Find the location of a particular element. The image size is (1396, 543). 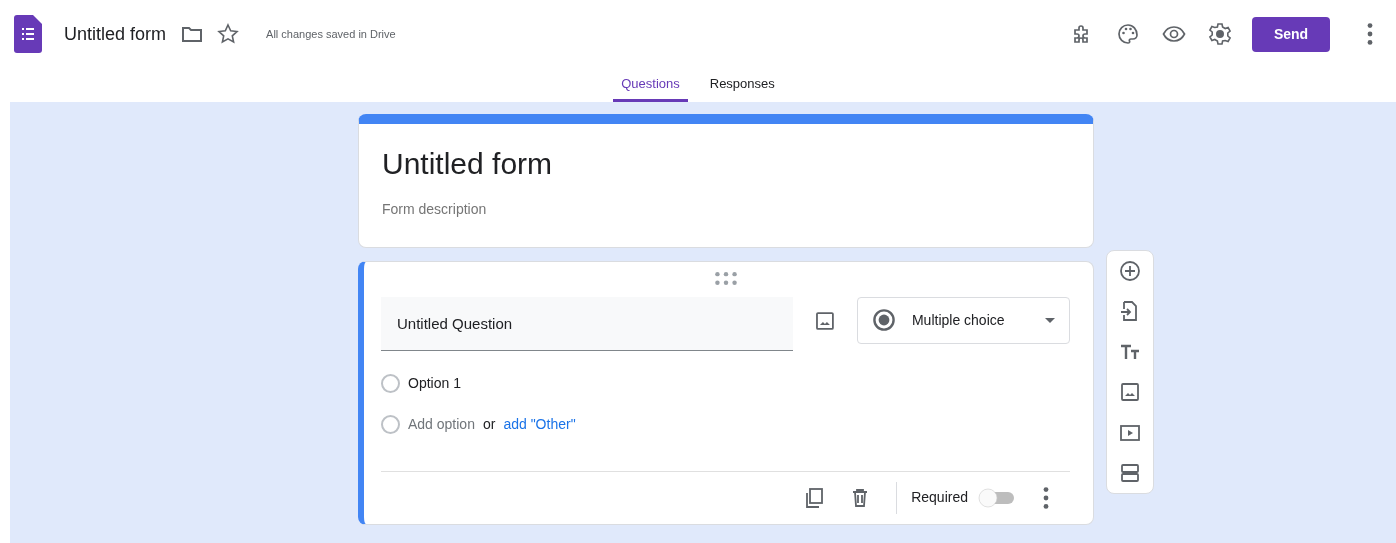

save-status: All changes saved in Drive is located at coordinates (331, 34).